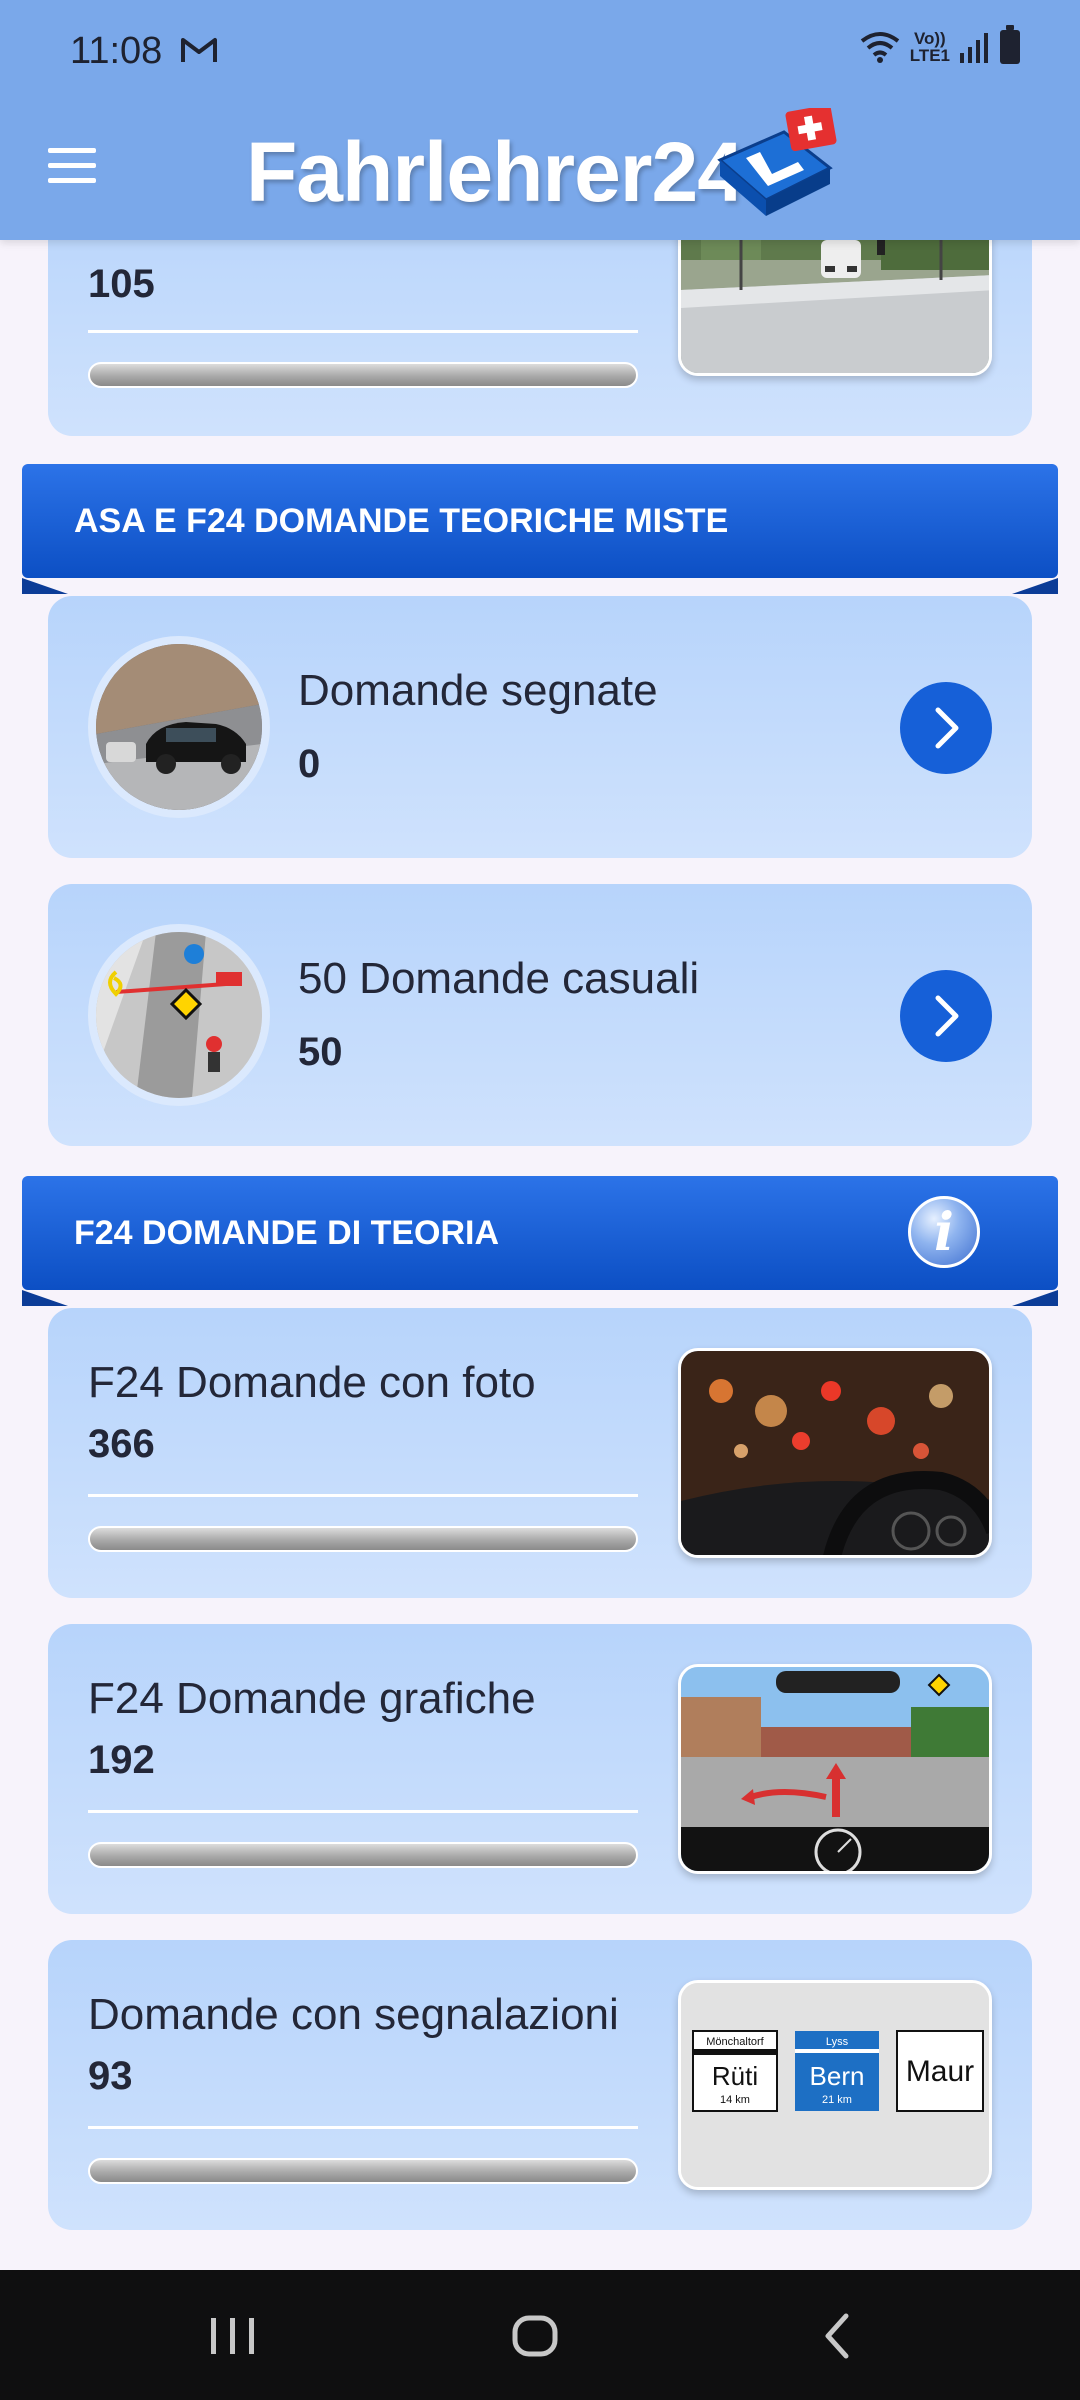 This screenshot has height=2400, width=1080. I want to click on status-time: 11:08, so click(116, 51).